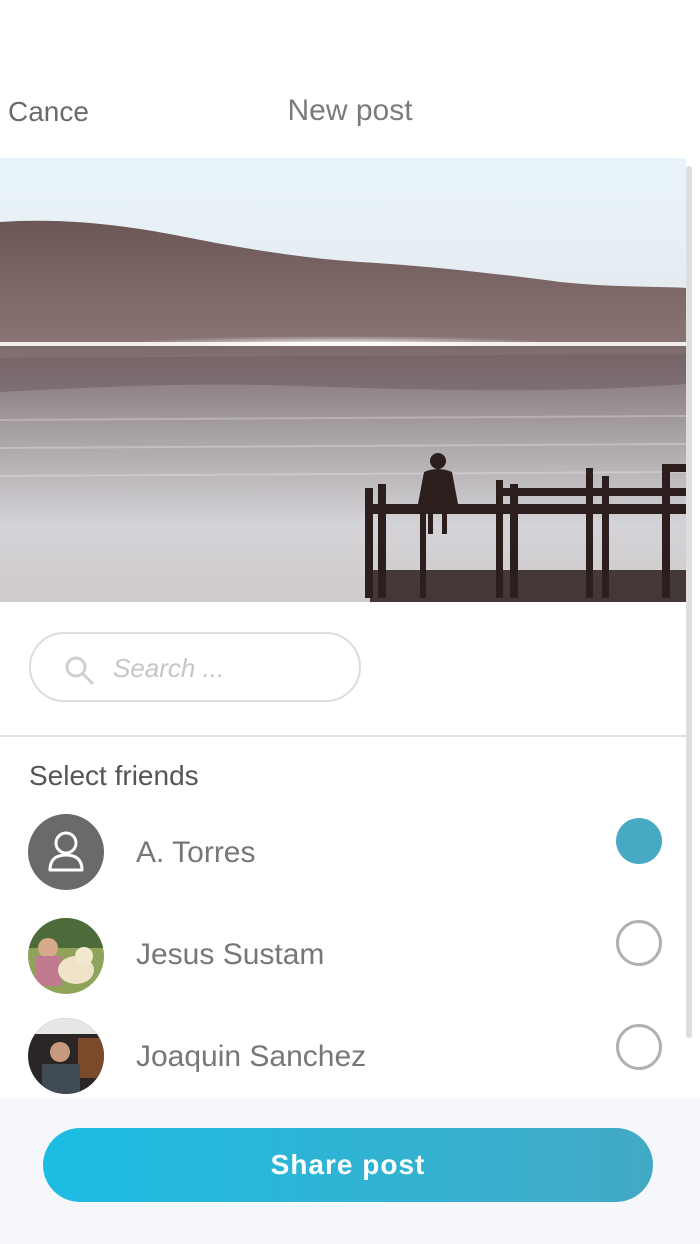 This screenshot has height=1244, width=700. I want to click on search-box, so click(195, 667).